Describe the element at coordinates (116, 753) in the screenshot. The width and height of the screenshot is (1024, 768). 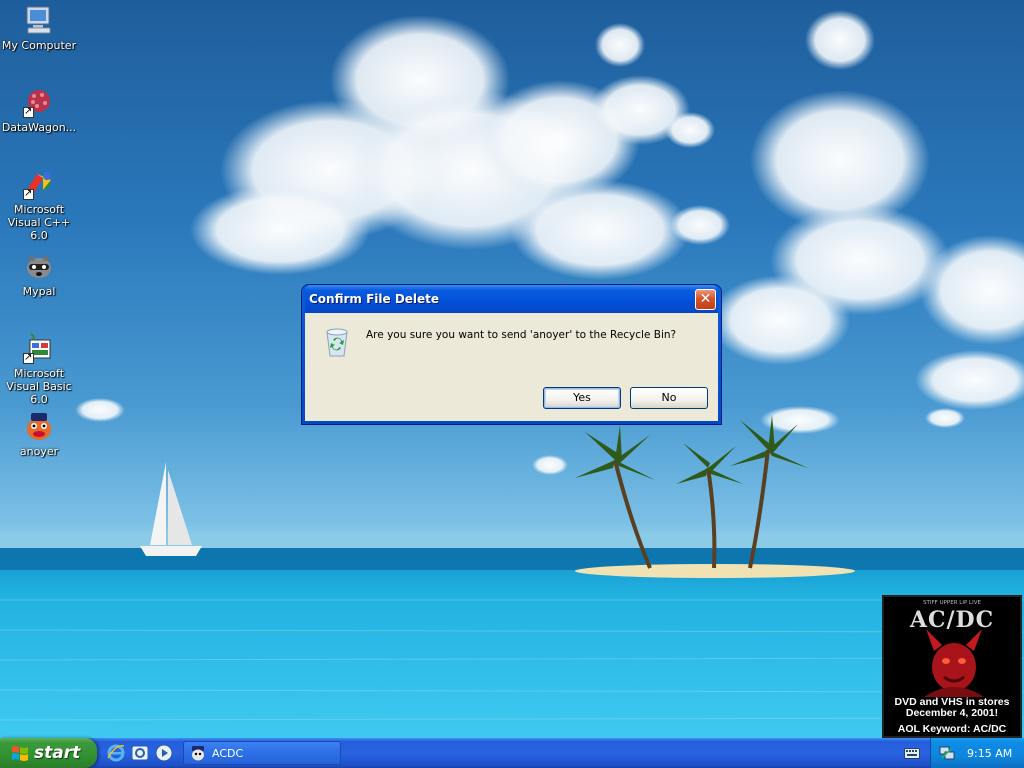
I see `internet-explorer-icon` at that location.